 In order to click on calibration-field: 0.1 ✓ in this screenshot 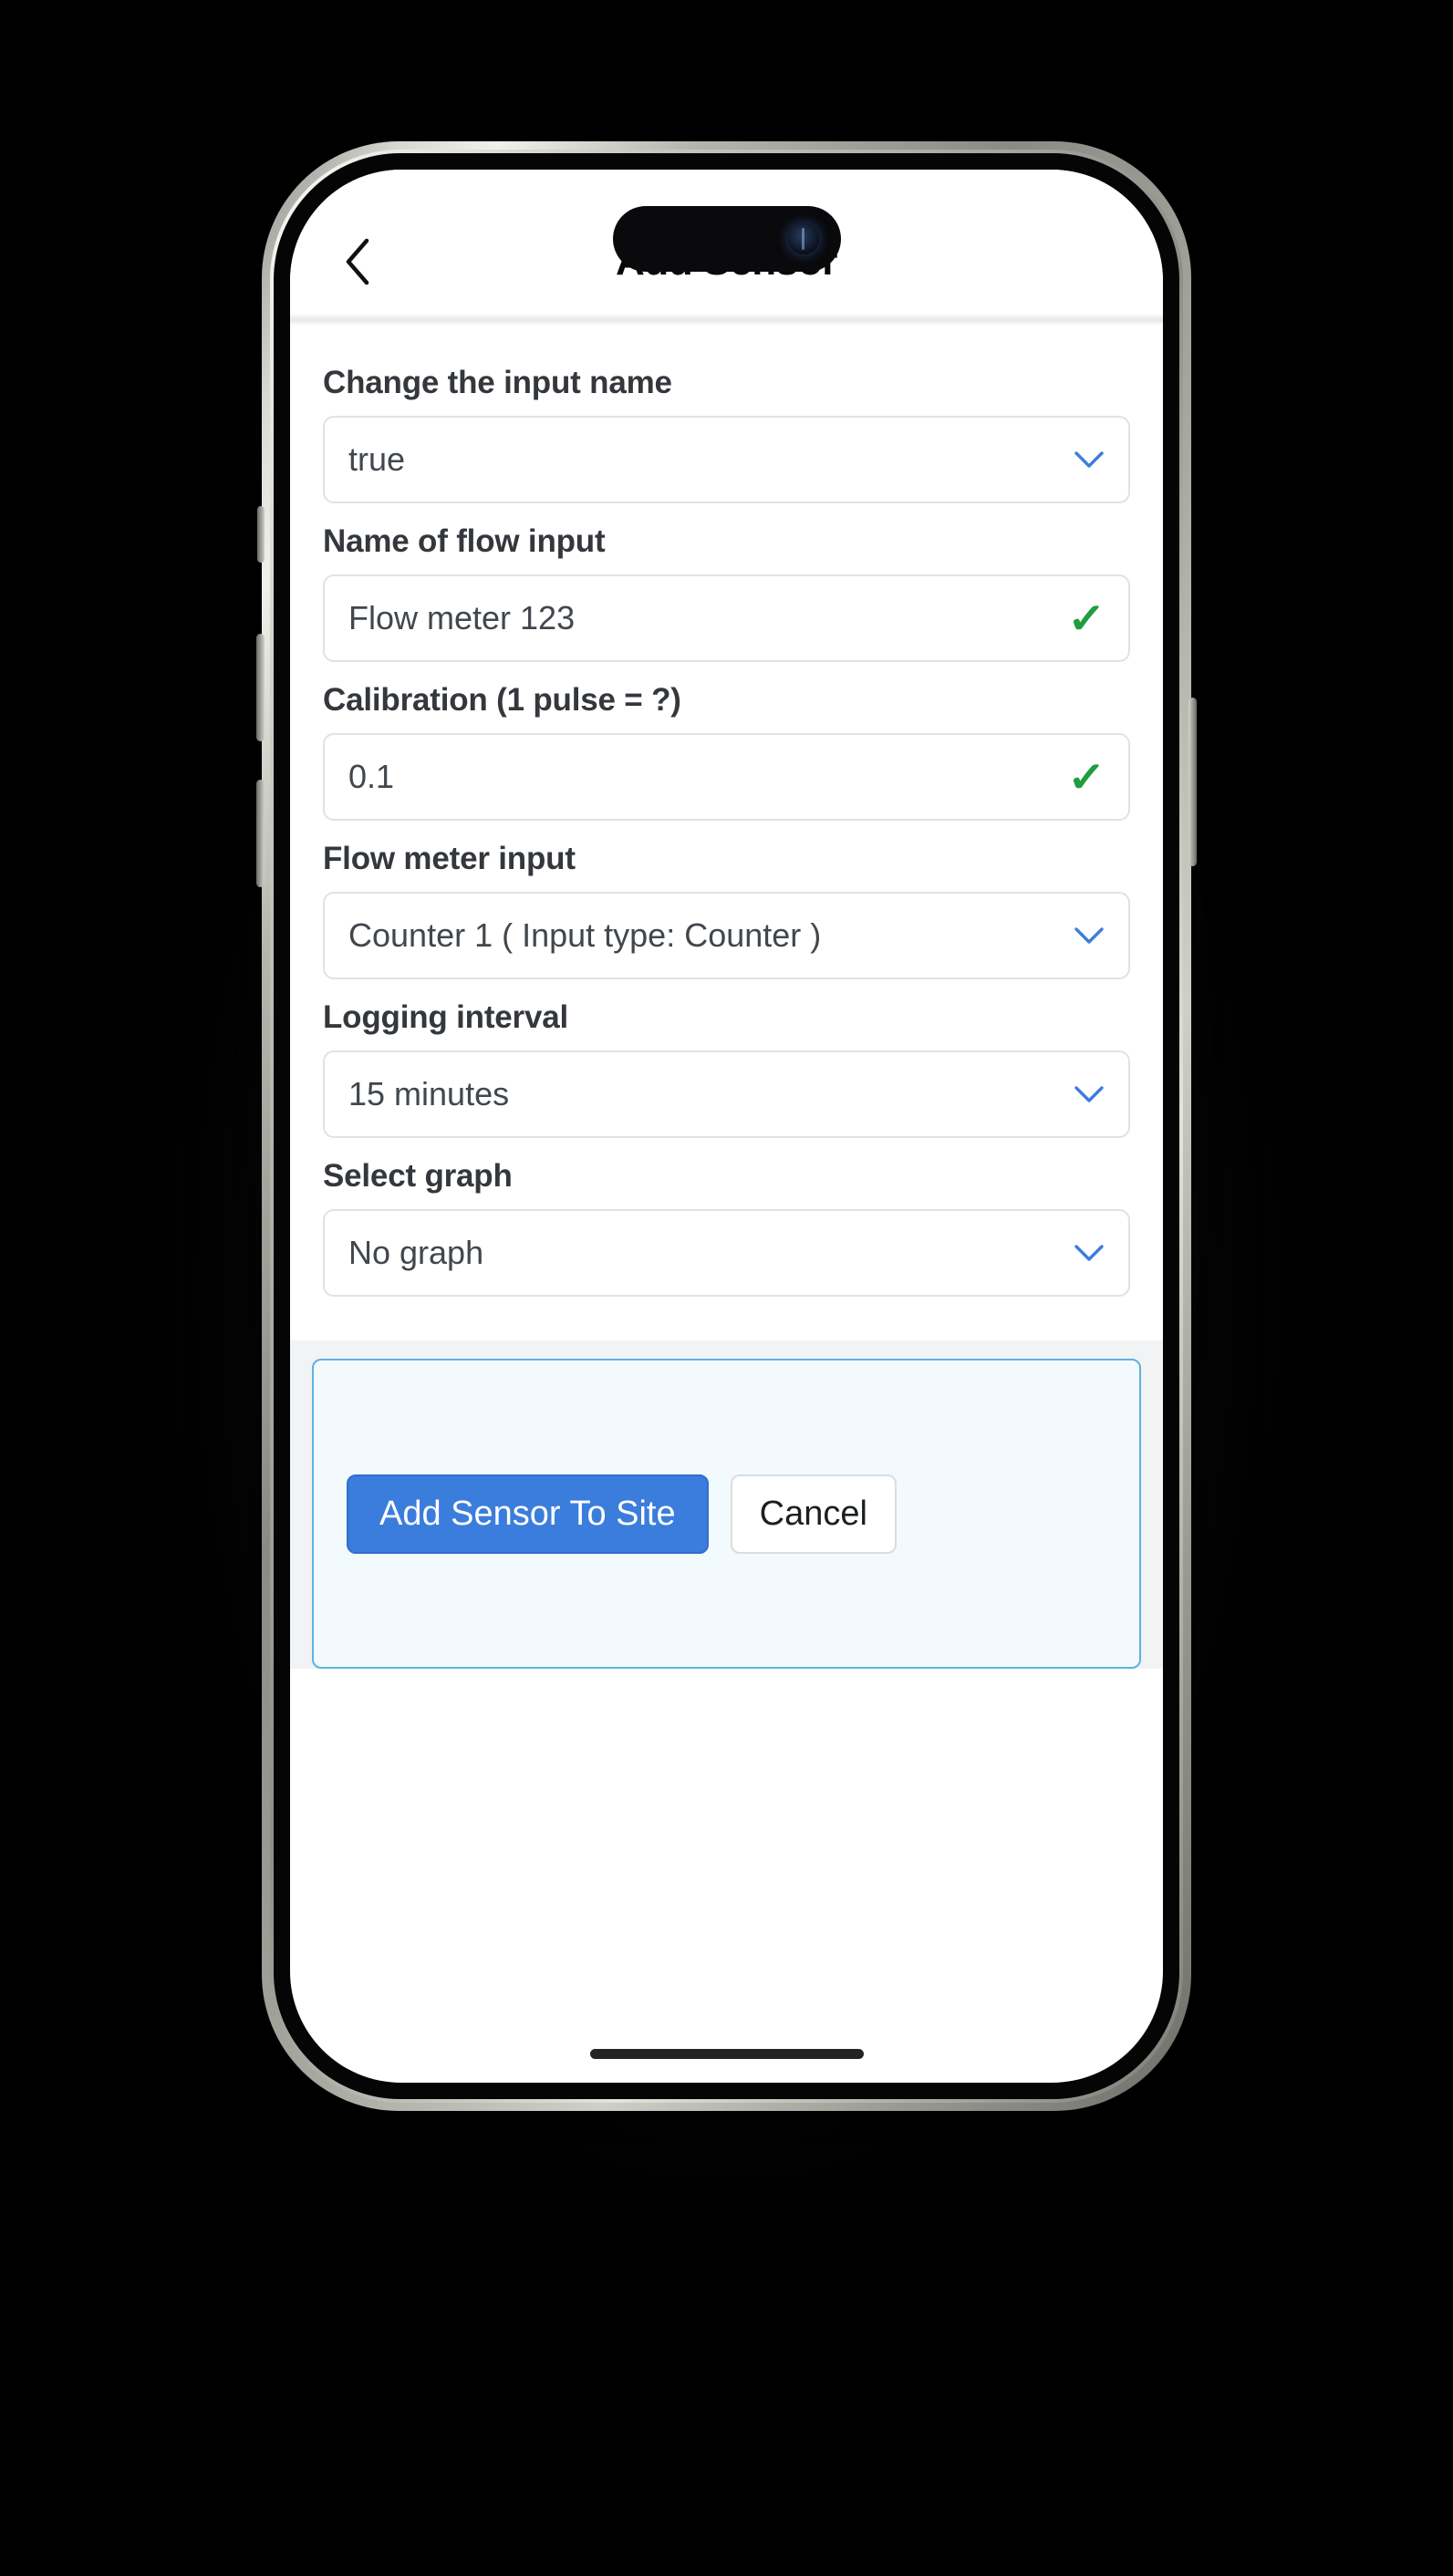, I will do `click(726, 777)`.